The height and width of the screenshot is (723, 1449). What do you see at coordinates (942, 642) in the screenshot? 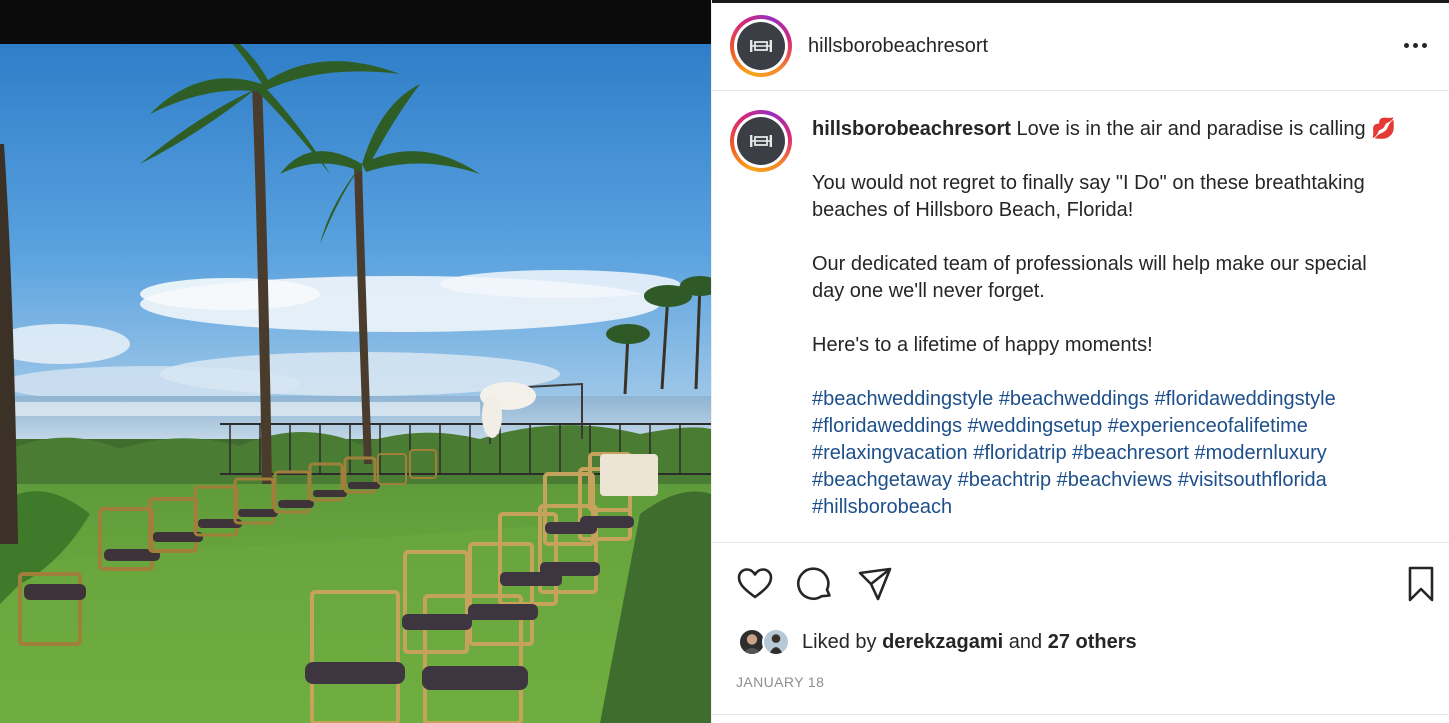
I see `liker-username: derekzagami` at bounding box center [942, 642].